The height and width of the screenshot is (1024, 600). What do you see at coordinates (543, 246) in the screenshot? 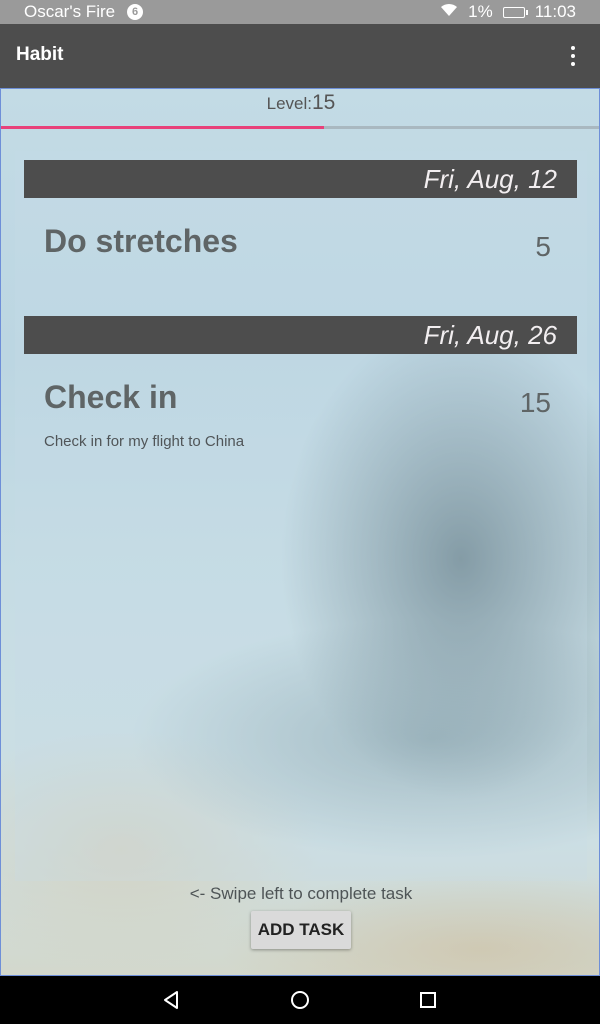
I see `task-points: 5` at bounding box center [543, 246].